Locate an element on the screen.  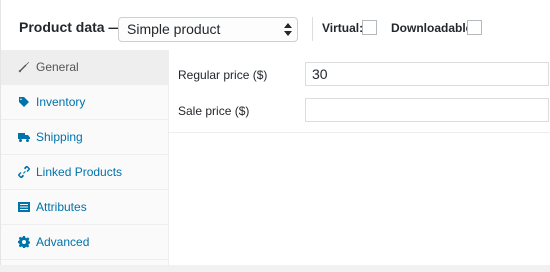
gear-icon is located at coordinates (24, 242).